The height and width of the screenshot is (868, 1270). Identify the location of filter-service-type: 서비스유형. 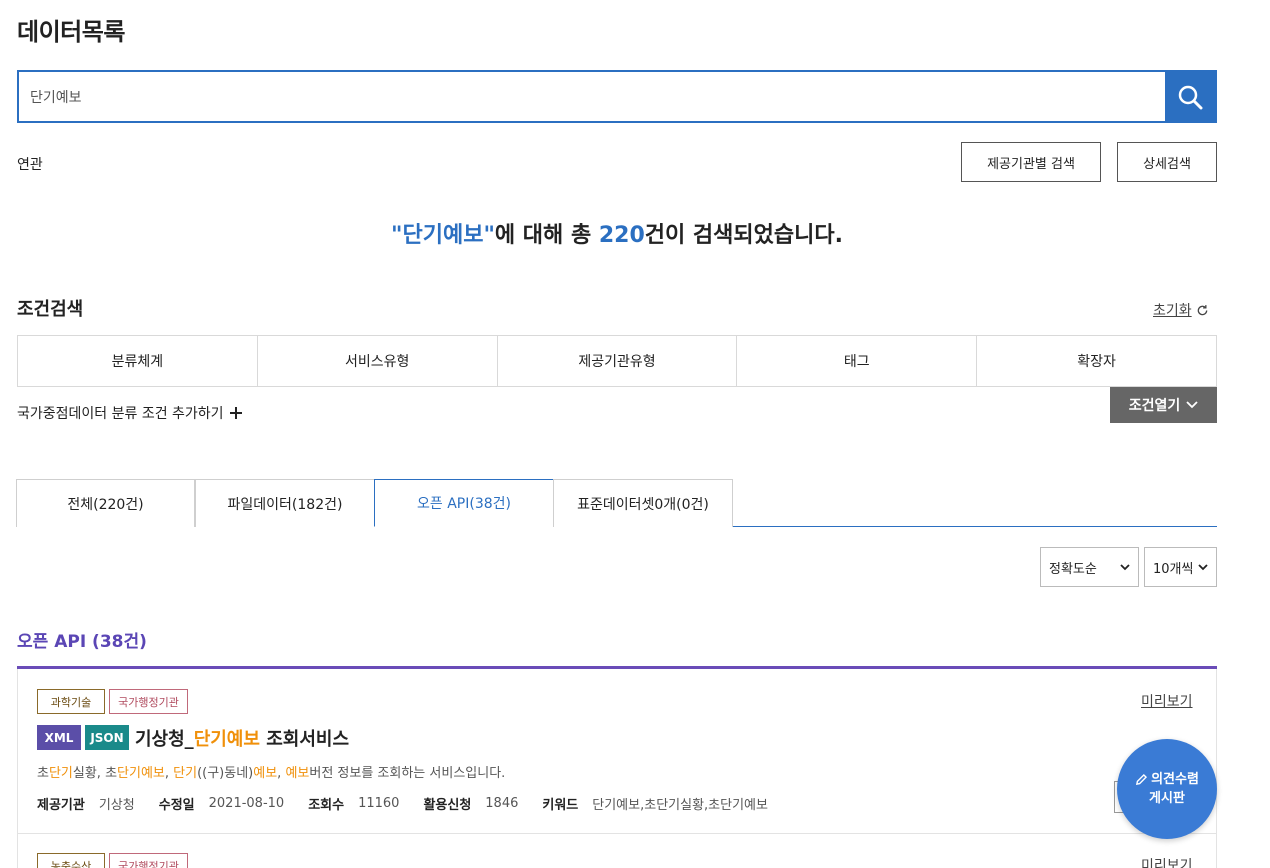
(378, 361).